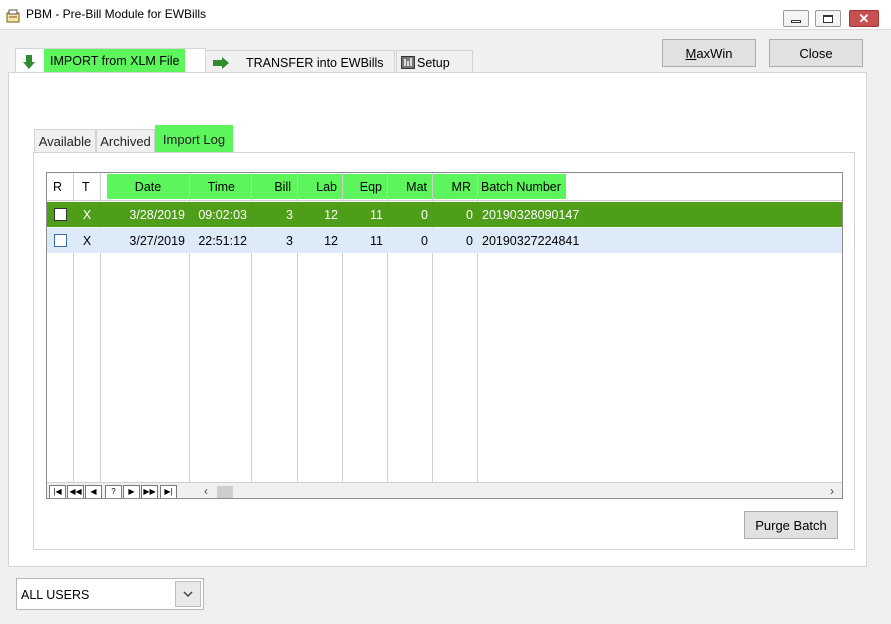 This screenshot has width=891, height=624. Describe the element at coordinates (410, 186) in the screenshot. I see `col-mat-header: Mat` at that location.